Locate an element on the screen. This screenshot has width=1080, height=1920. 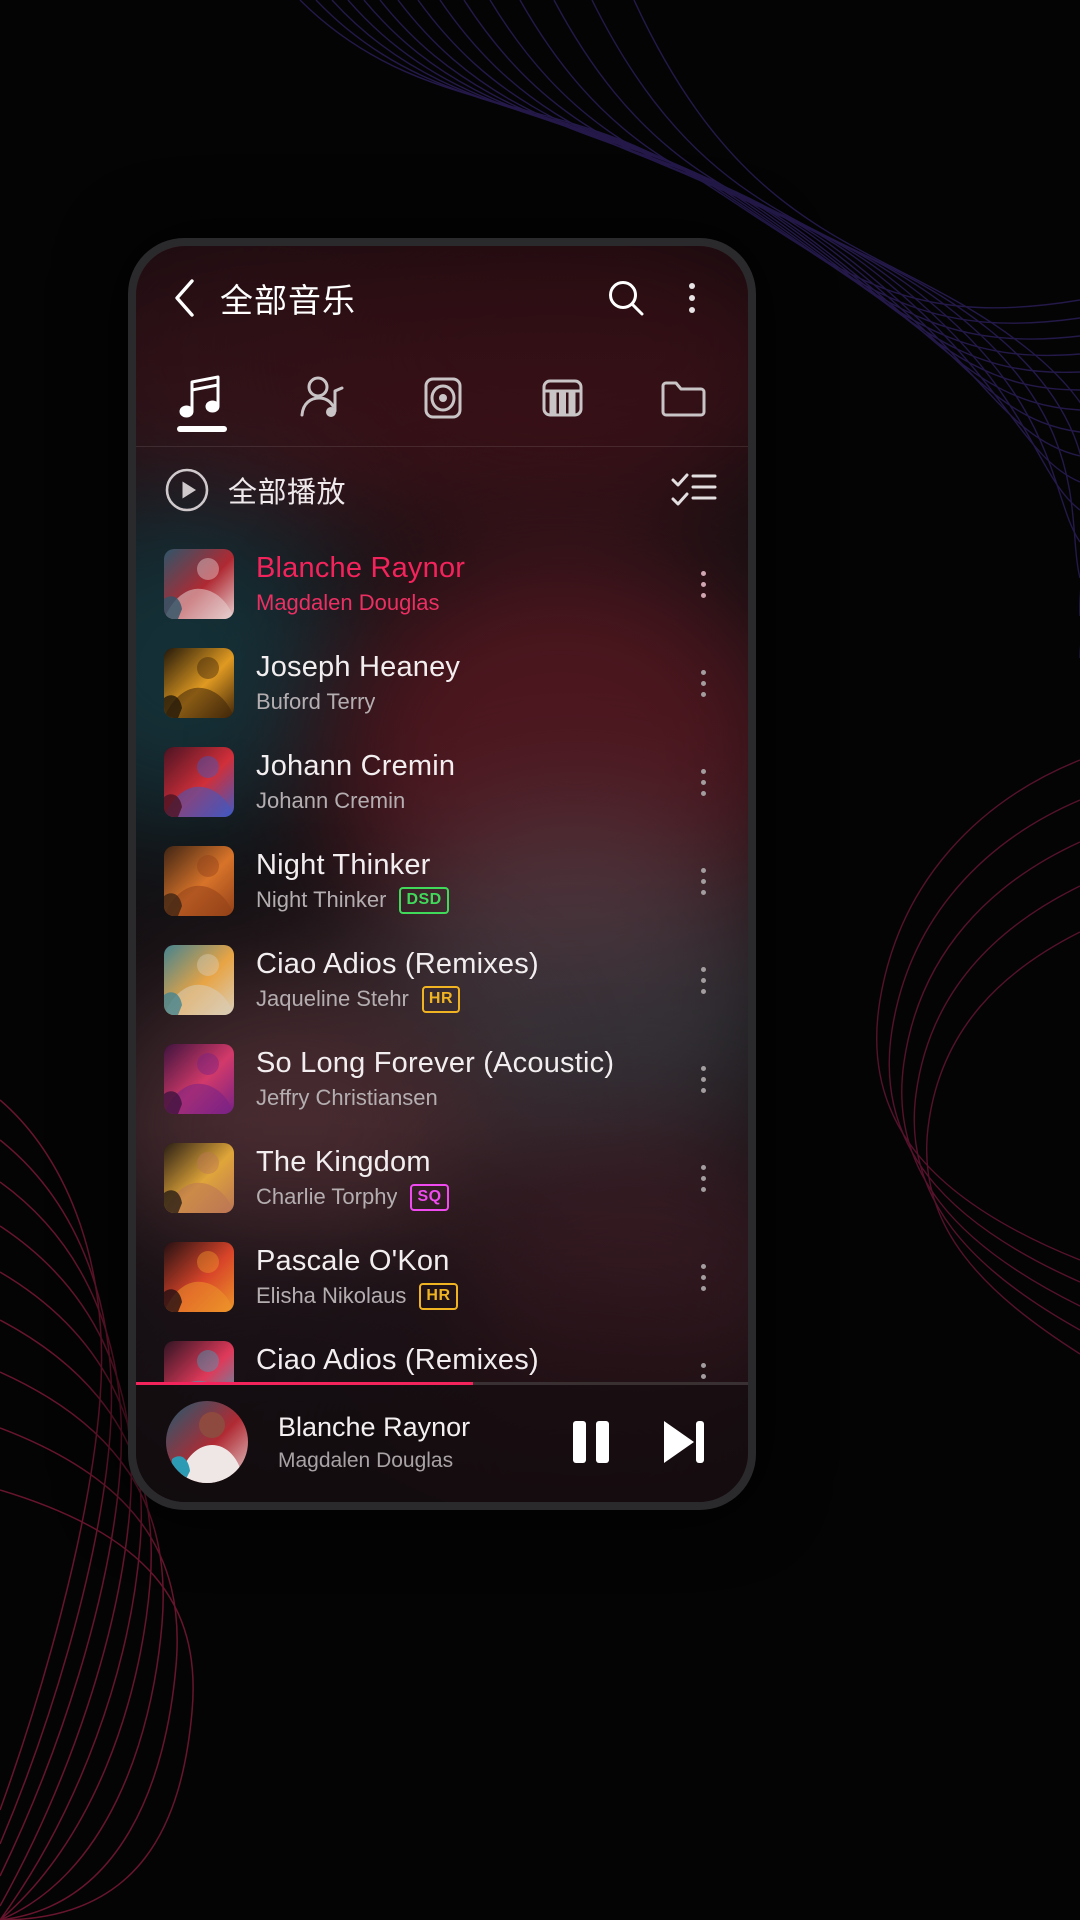
song-row: The Kingdom Charlie Torphy SQ is located at coordinates (442, 1178).